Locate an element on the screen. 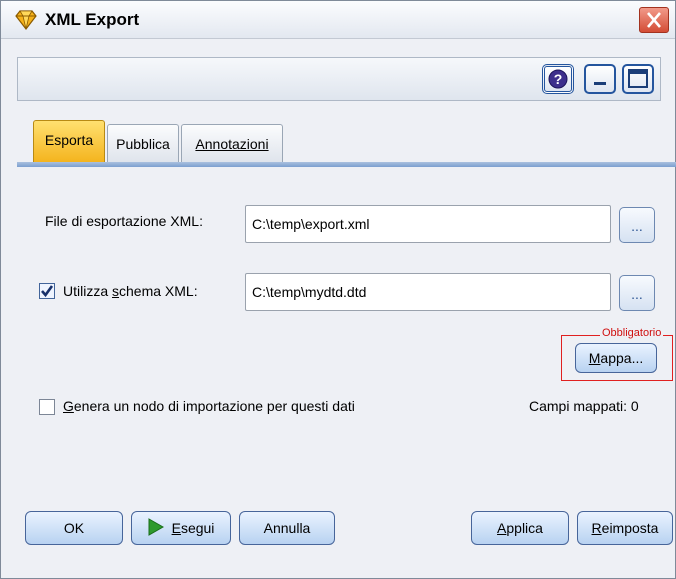  apply-button-label: pplica is located at coordinates (524, 528).